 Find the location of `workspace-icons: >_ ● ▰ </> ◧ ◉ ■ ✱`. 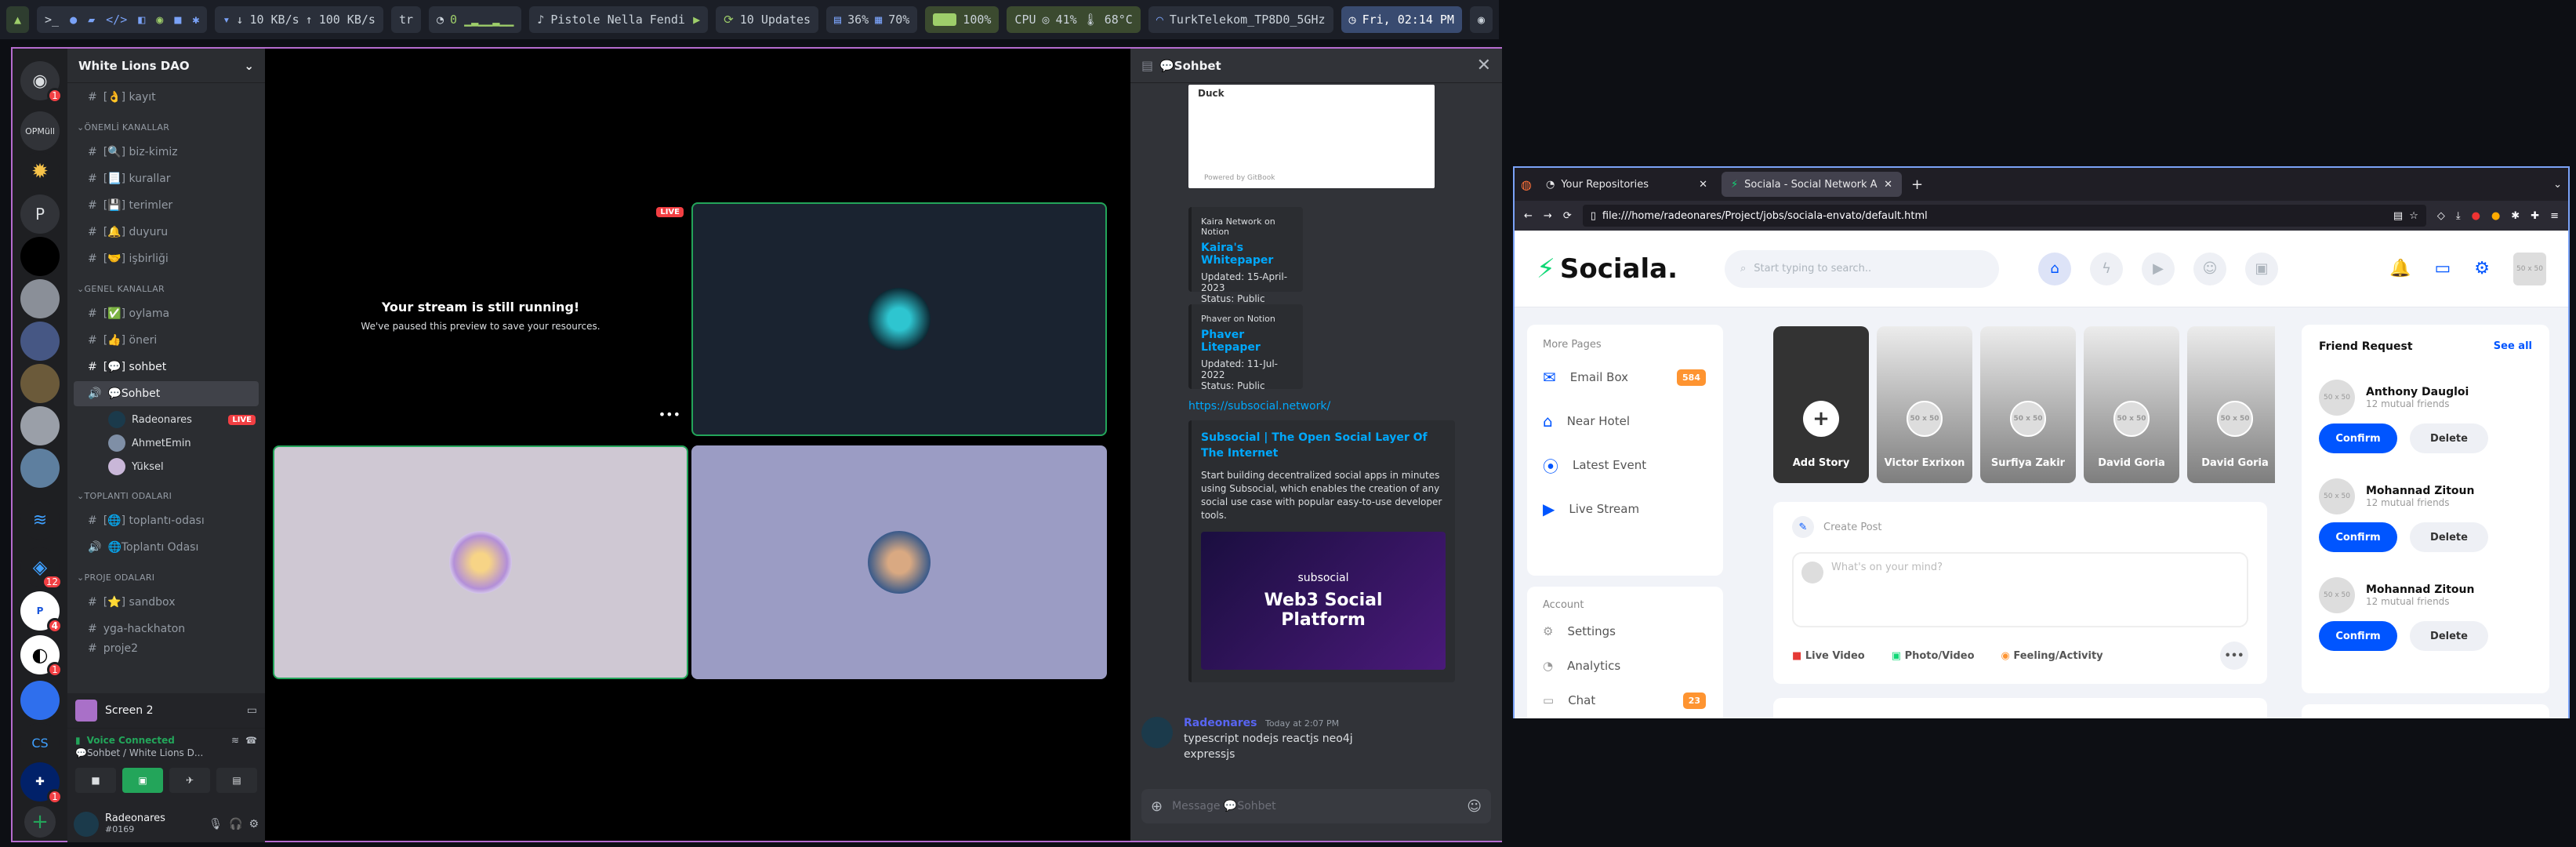

workspace-icons: >_ ● ▰ </> ◧ ◉ ■ ✱ is located at coordinates (123, 19).